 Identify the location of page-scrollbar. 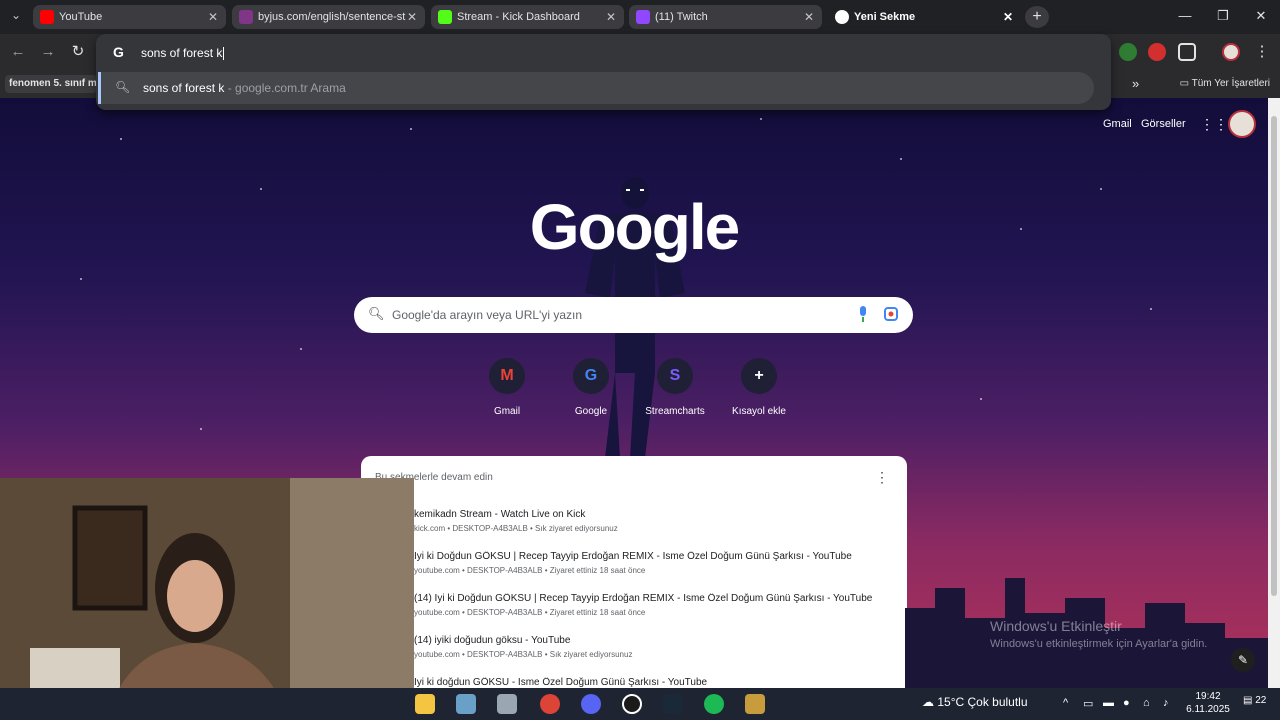
(1274, 393).